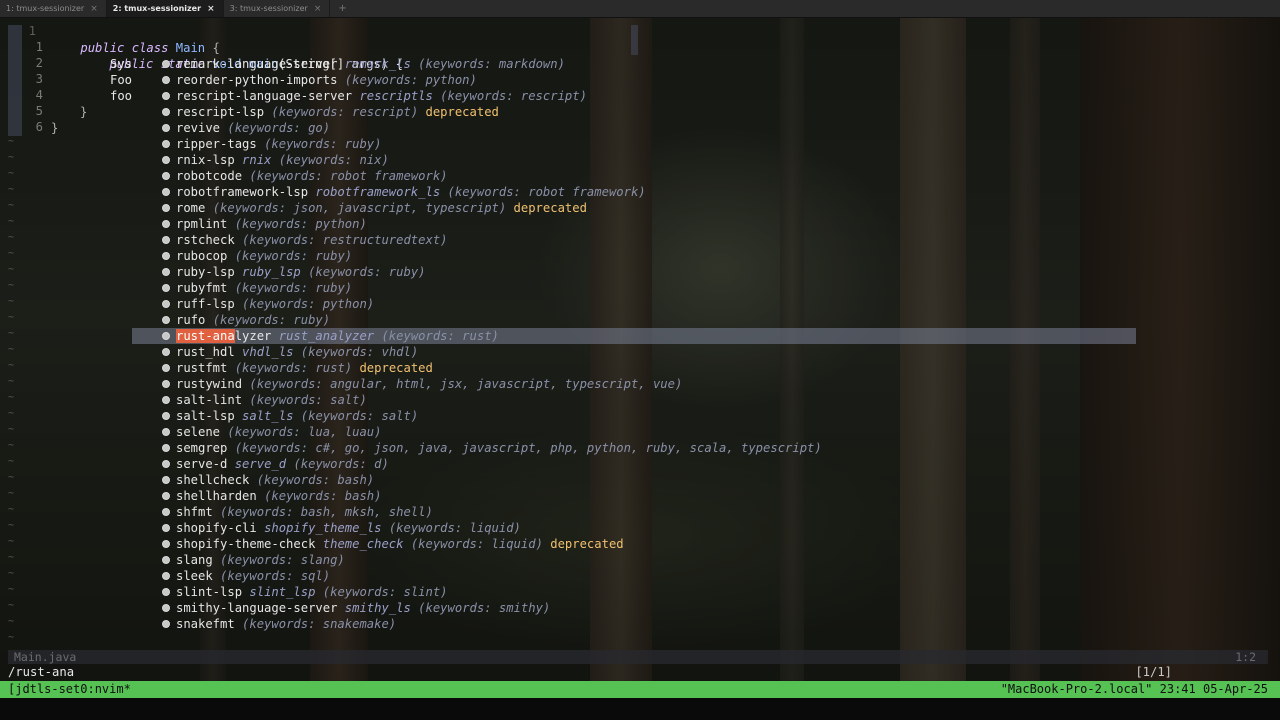 The width and height of the screenshot is (1280, 720). What do you see at coordinates (165, 8) in the screenshot?
I see `tab-2: 2: tmux-sessionizer ×` at bounding box center [165, 8].